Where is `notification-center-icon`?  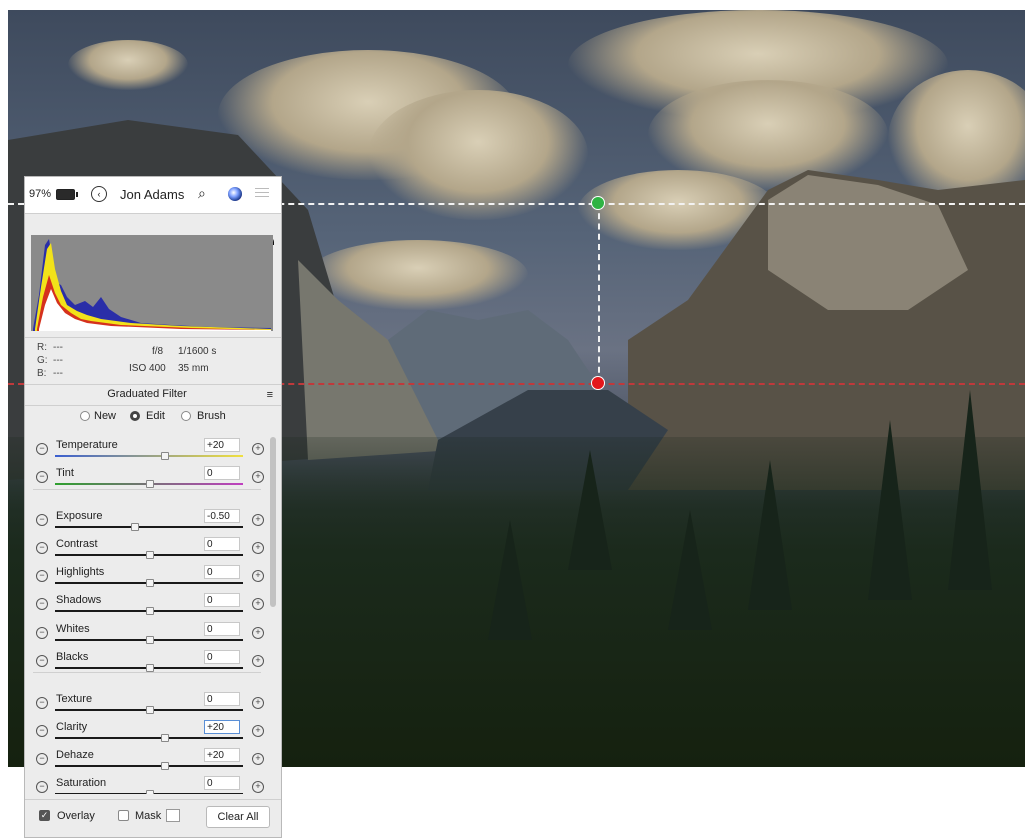 notification-center-icon is located at coordinates (262, 193).